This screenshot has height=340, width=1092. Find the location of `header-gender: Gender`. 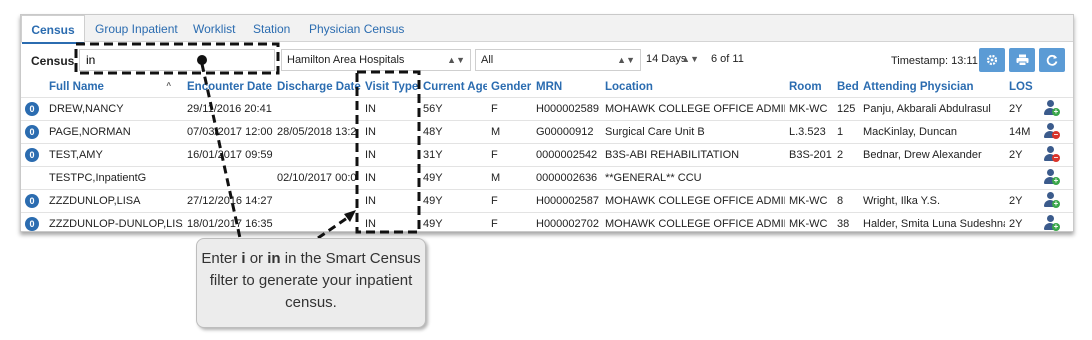

header-gender: Gender is located at coordinates (509, 87).